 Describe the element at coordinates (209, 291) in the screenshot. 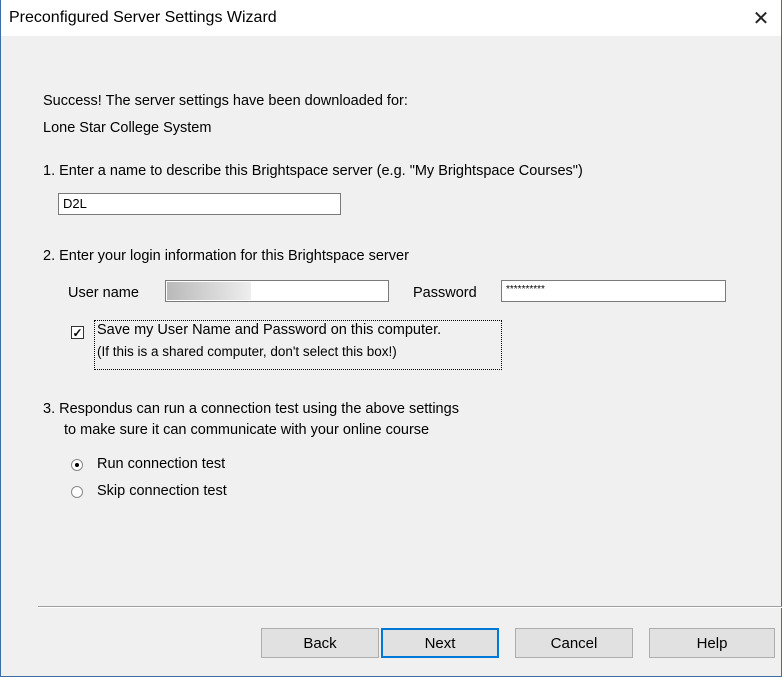

I see `redacted-username` at that location.